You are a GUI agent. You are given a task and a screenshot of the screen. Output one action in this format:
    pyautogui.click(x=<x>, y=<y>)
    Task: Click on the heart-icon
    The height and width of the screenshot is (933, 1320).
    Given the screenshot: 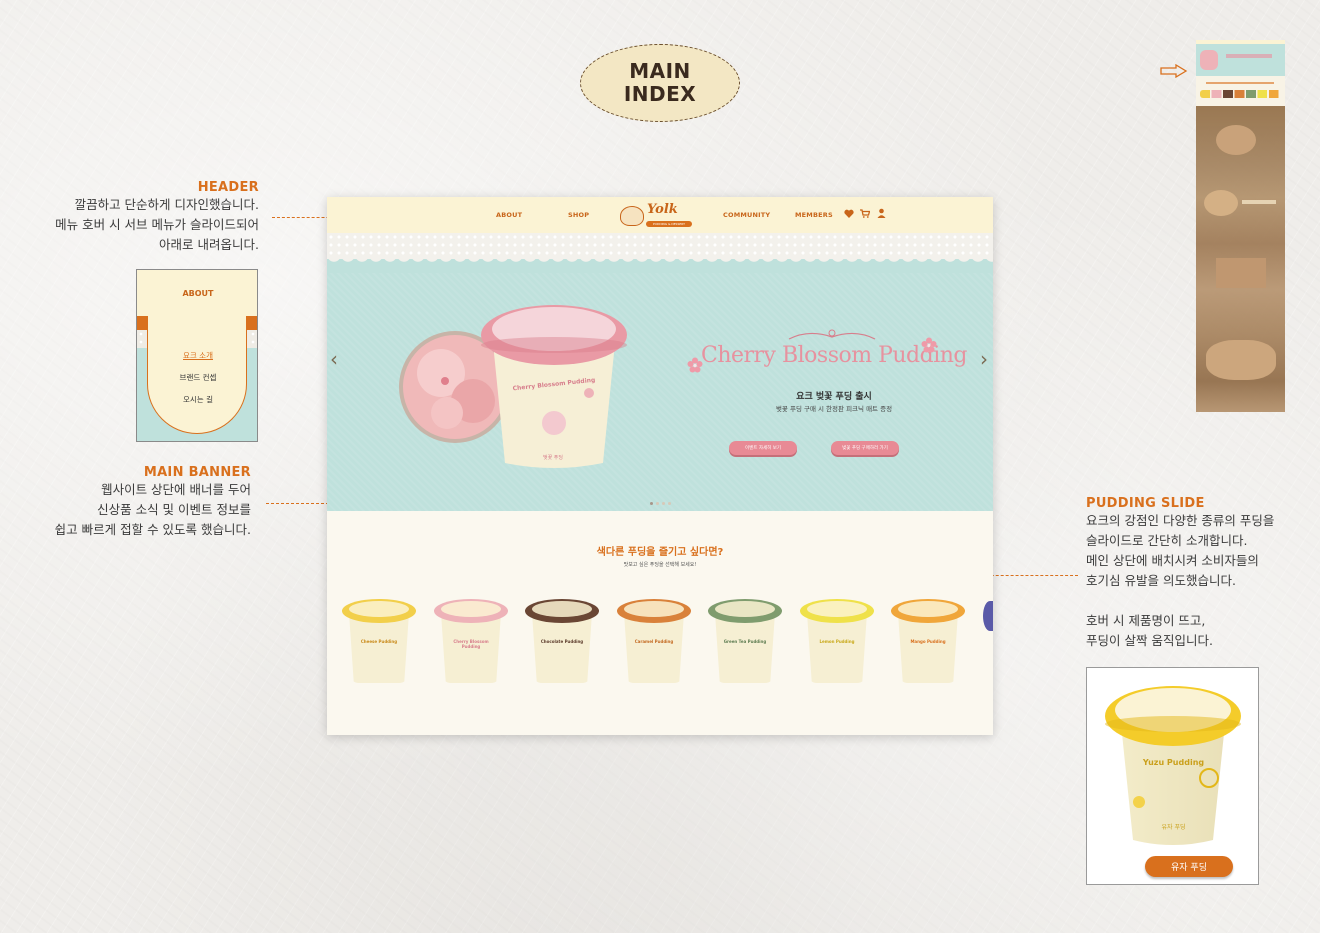 What is the action you would take?
    pyautogui.click(x=849, y=213)
    